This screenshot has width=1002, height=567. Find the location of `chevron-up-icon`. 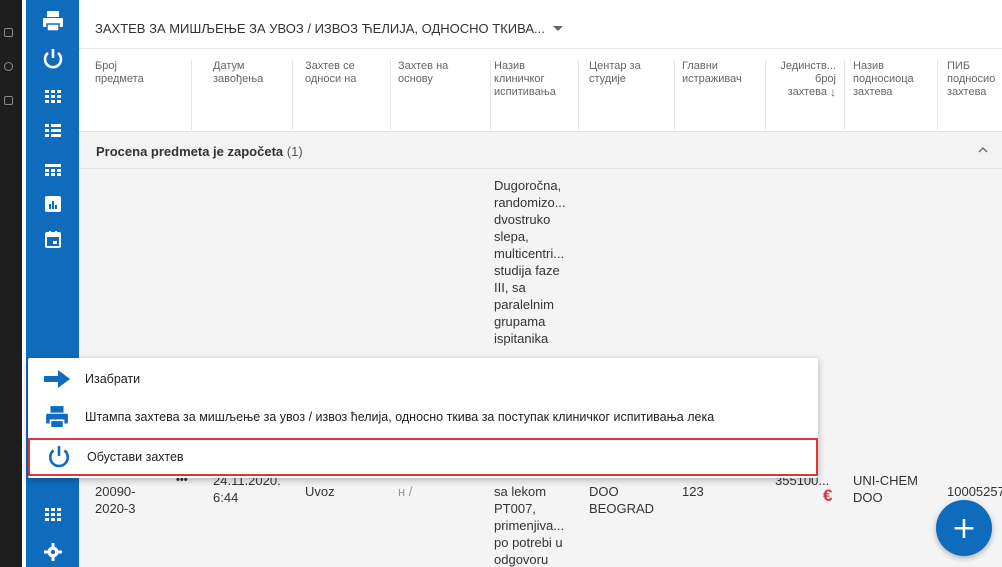

chevron-up-icon is located at coordinates (983, 150).